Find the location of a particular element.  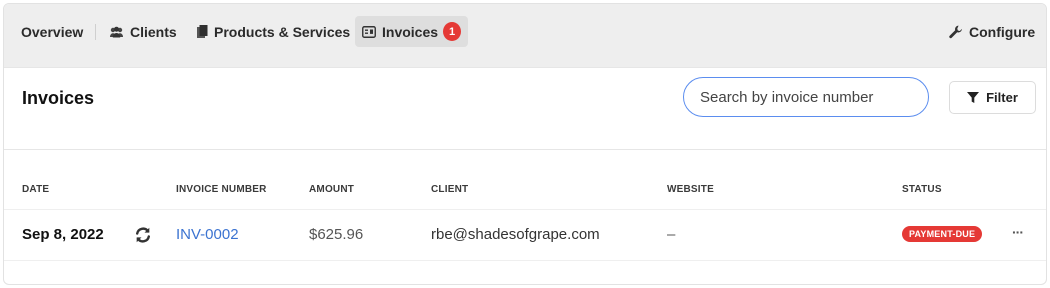

row-amount: $625.96 is located at coordinates (336, 234).